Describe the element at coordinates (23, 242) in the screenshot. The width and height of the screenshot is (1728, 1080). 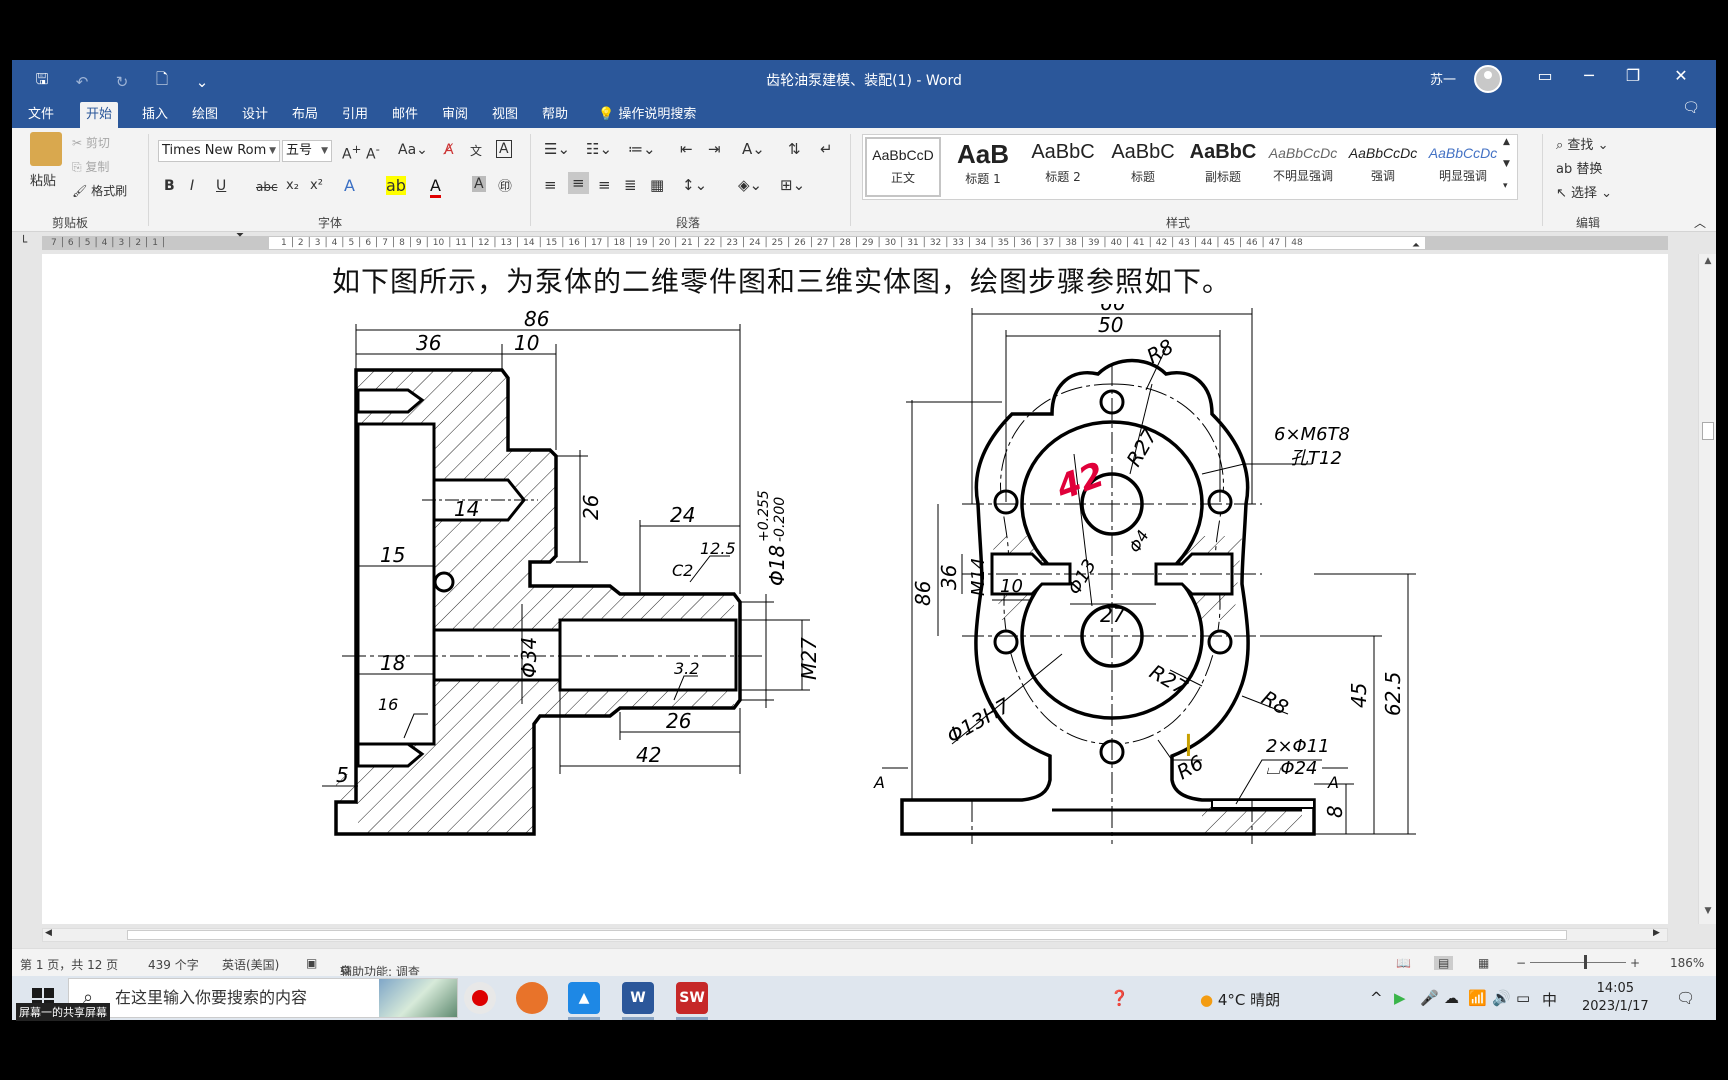
I see `tab-stop-icon: └` at that location.